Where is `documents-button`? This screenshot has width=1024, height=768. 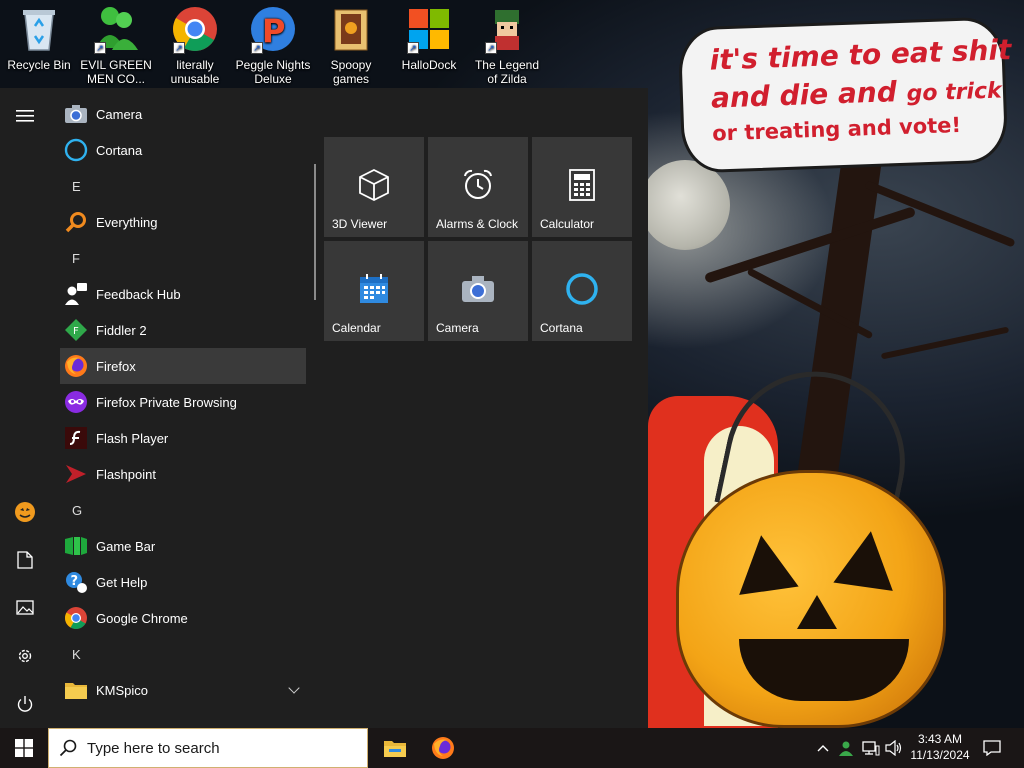 documents-button is located at coordinates (25, 560).